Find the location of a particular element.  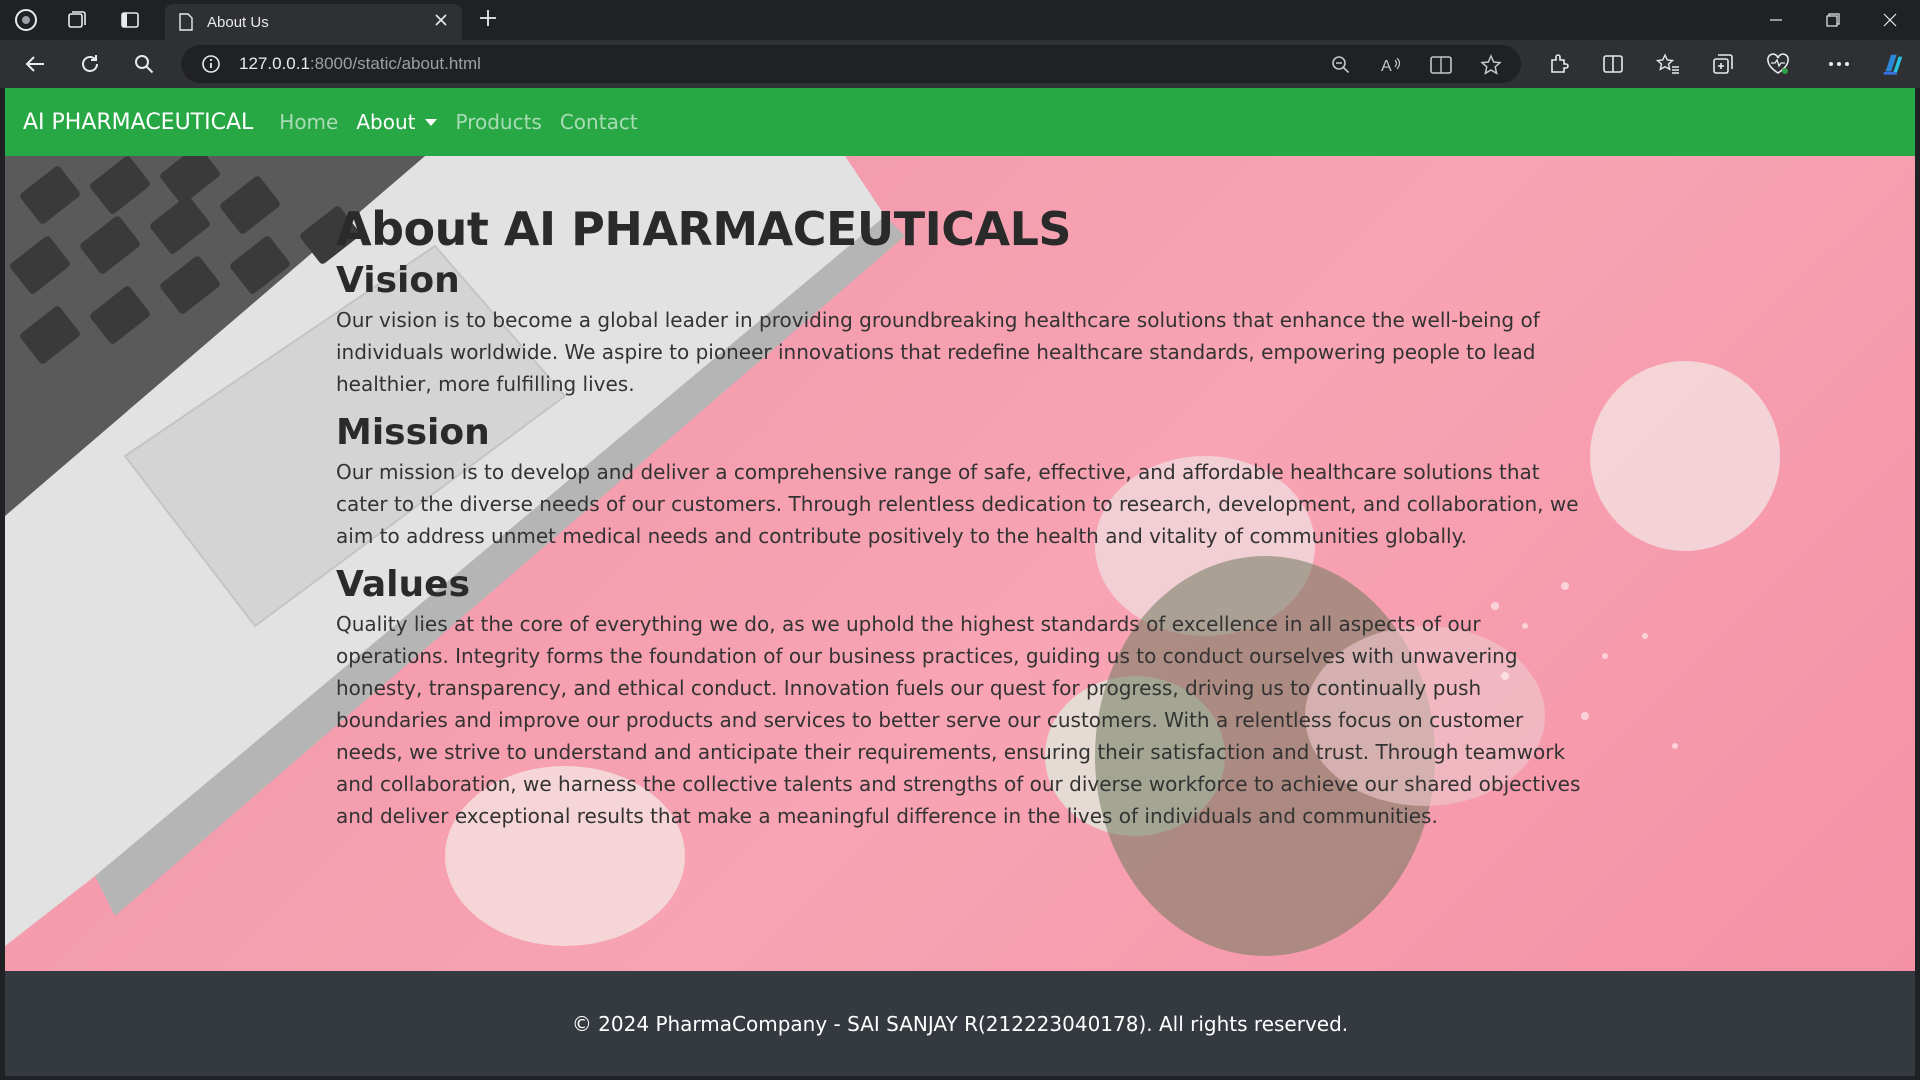

split-screen-icon is located at coordinates (1613, 64).